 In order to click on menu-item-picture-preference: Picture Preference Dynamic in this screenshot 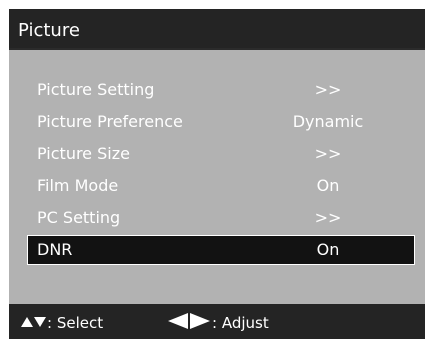, I will do `click(221, 122)`.